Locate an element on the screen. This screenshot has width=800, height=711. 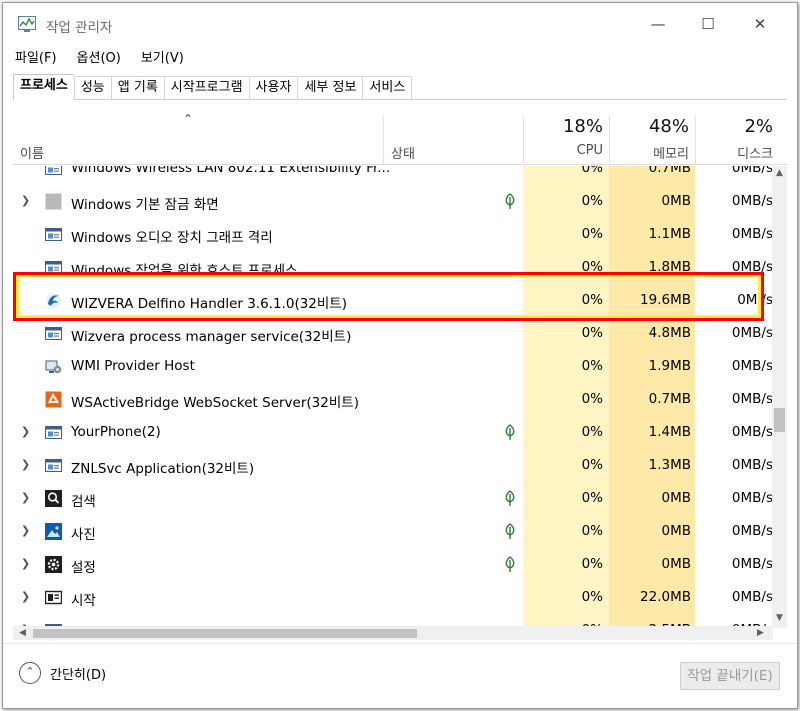
process-memory-value: 22.0MB is located at coordinates (665, 597).